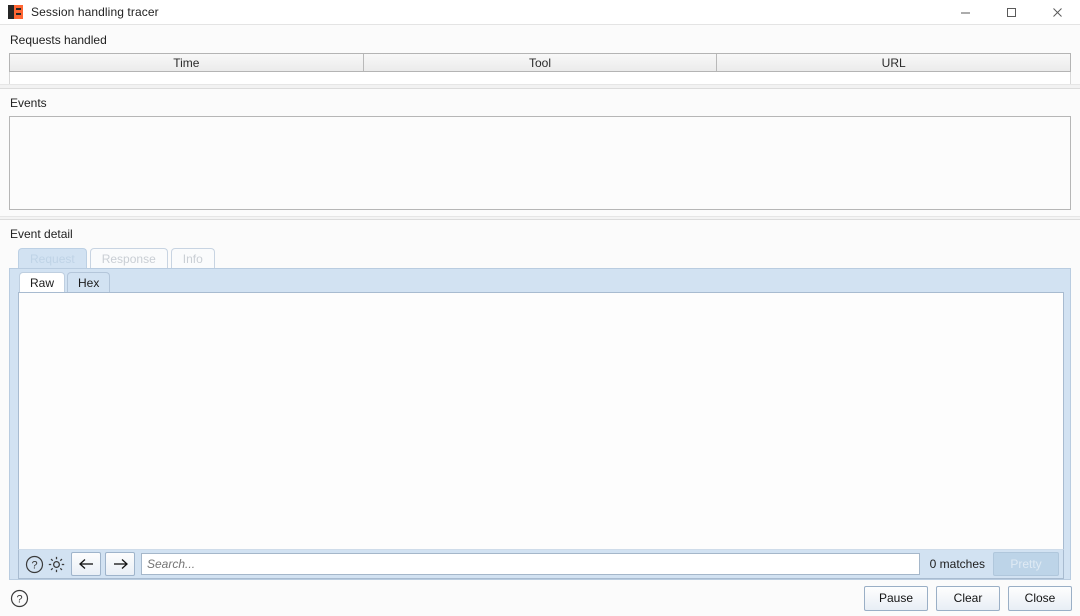  What do you see at coordinates (530, 564) in the screenshot?
I see `search-input` at bounding box center [530, 564].